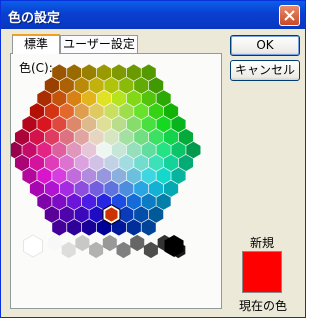 Image resolution: width=320 pixels, height=320 pixels. What do you see at coordinates (99, 44) in the screenshot?
I see `tab-custom: ユーザー設定` at bounding box center [99, 44].